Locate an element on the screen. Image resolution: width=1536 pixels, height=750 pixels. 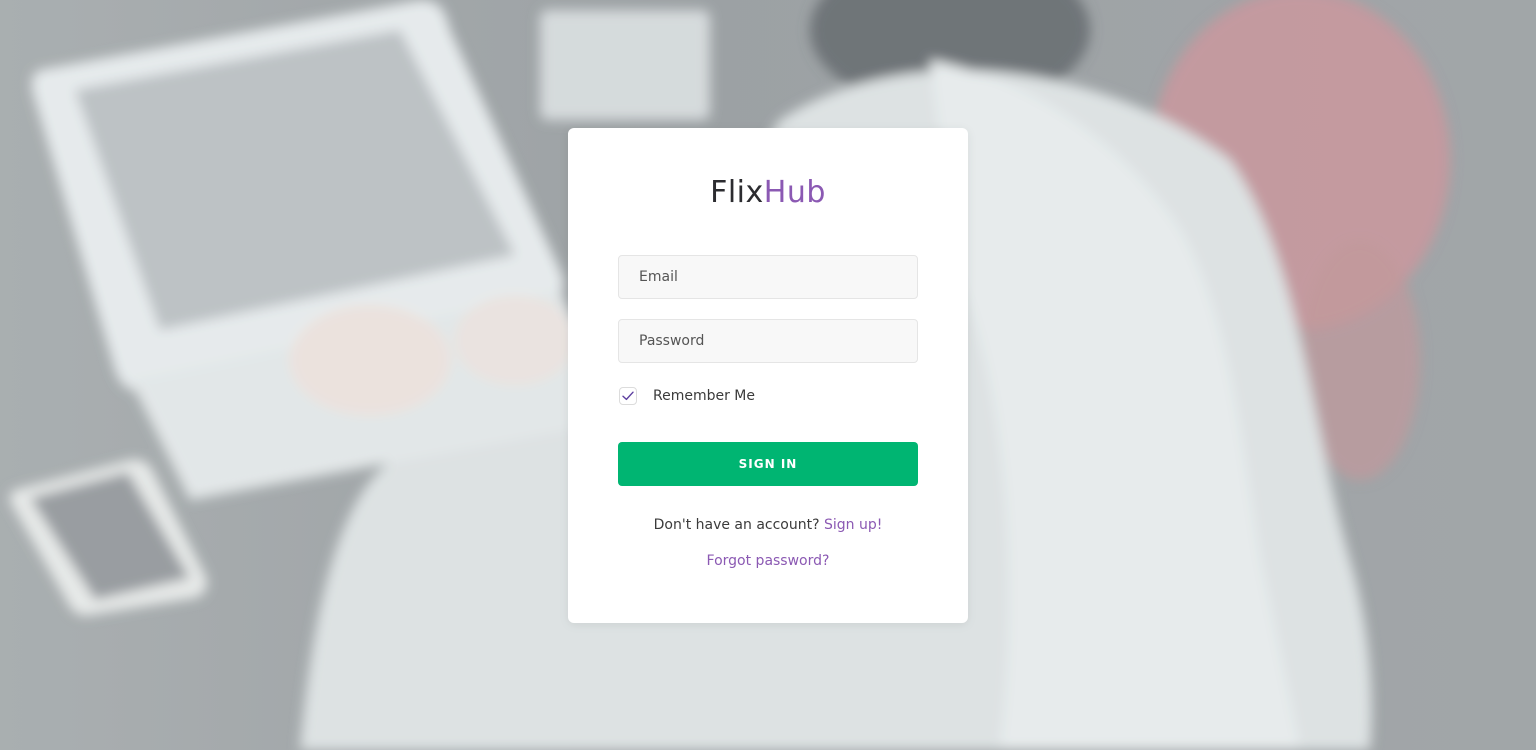
remember-me-checkbox: Remember Me is located at coordinates (686, 396).